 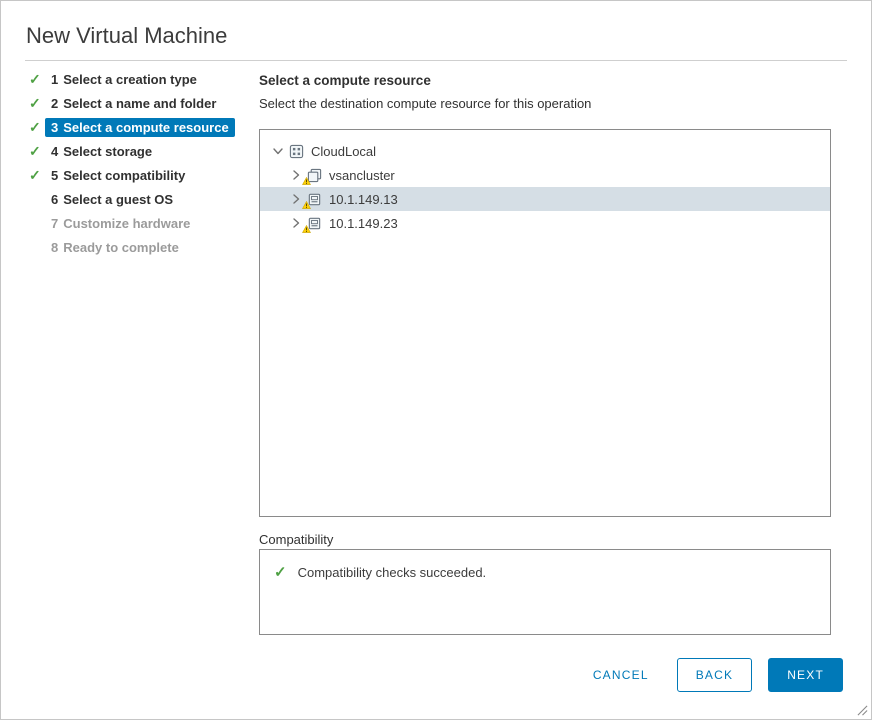 What do you see at coordinates (55, 127) in the screenshot?
I see `step-number: 3` at bounding box center [55, 127].